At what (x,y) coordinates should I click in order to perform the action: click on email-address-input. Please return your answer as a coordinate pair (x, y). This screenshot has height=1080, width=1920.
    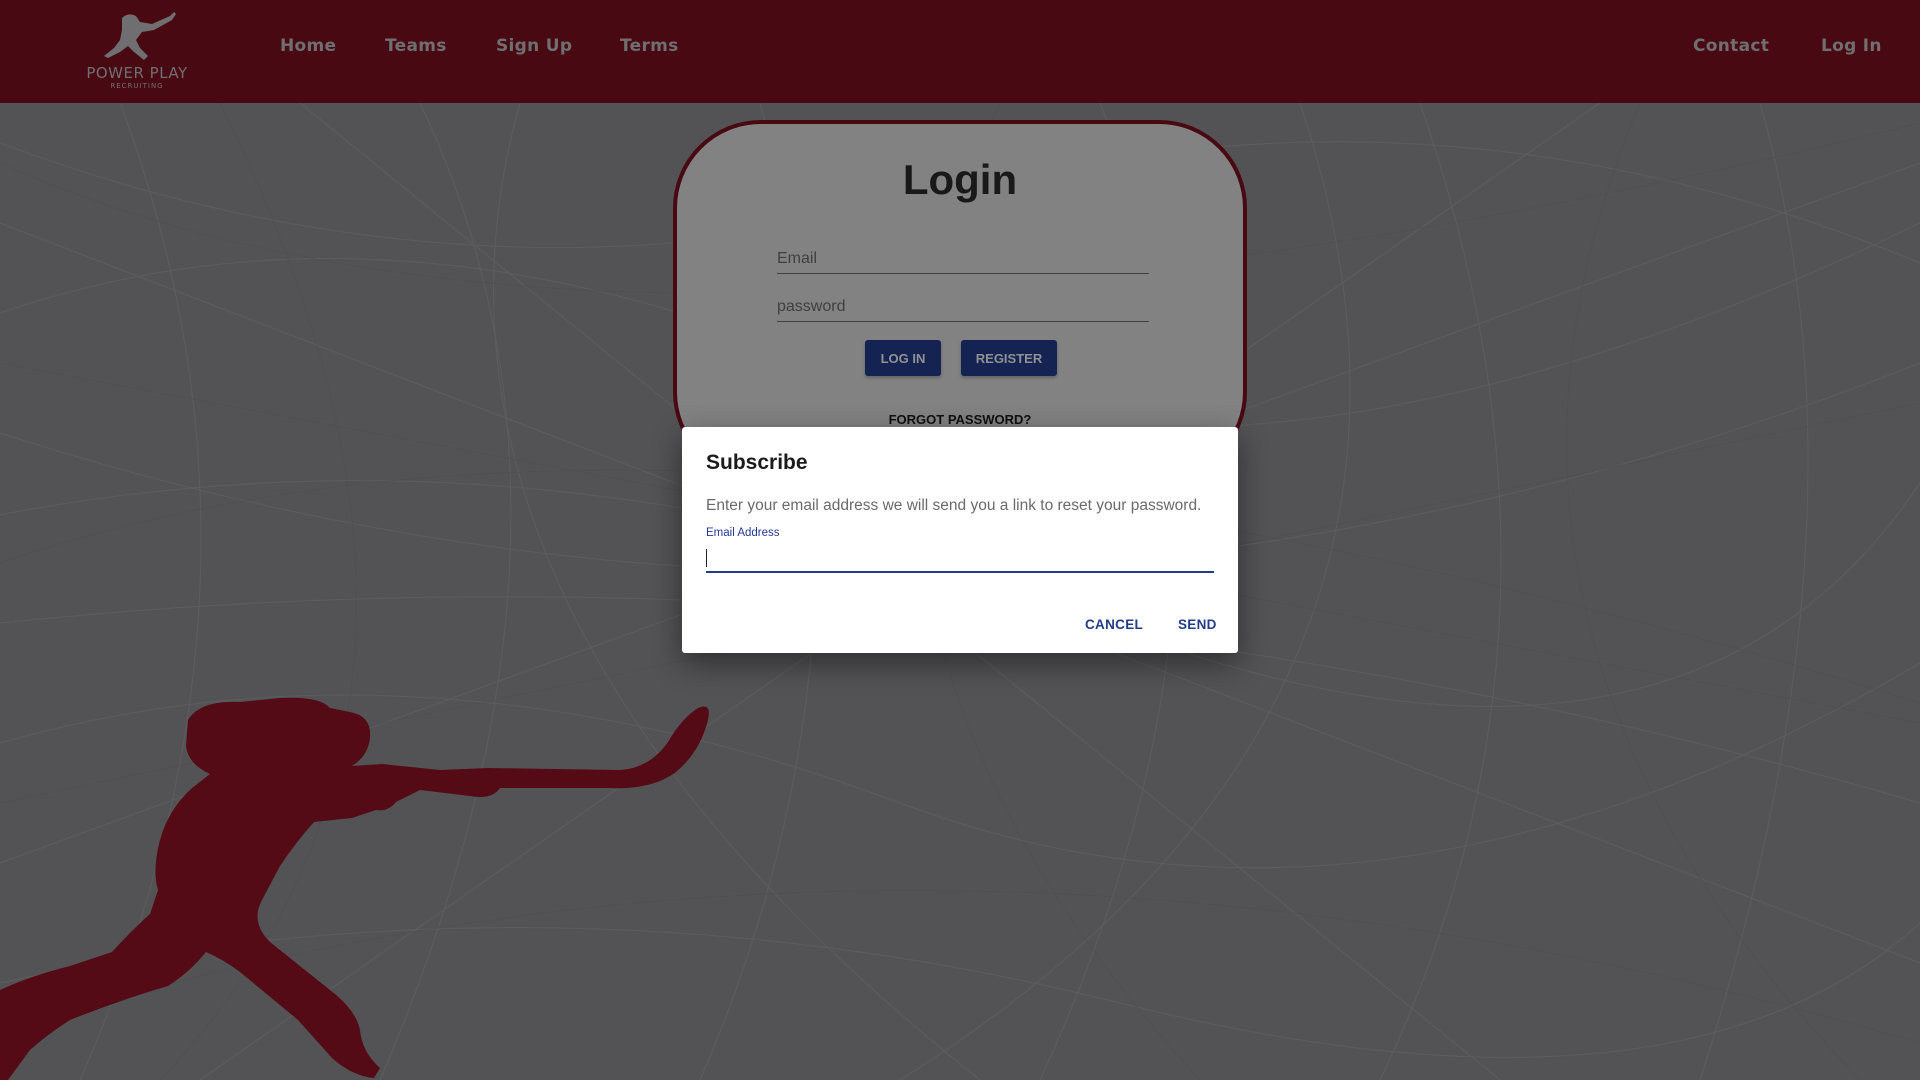
    Looking at the image, I should click on (960, 557).